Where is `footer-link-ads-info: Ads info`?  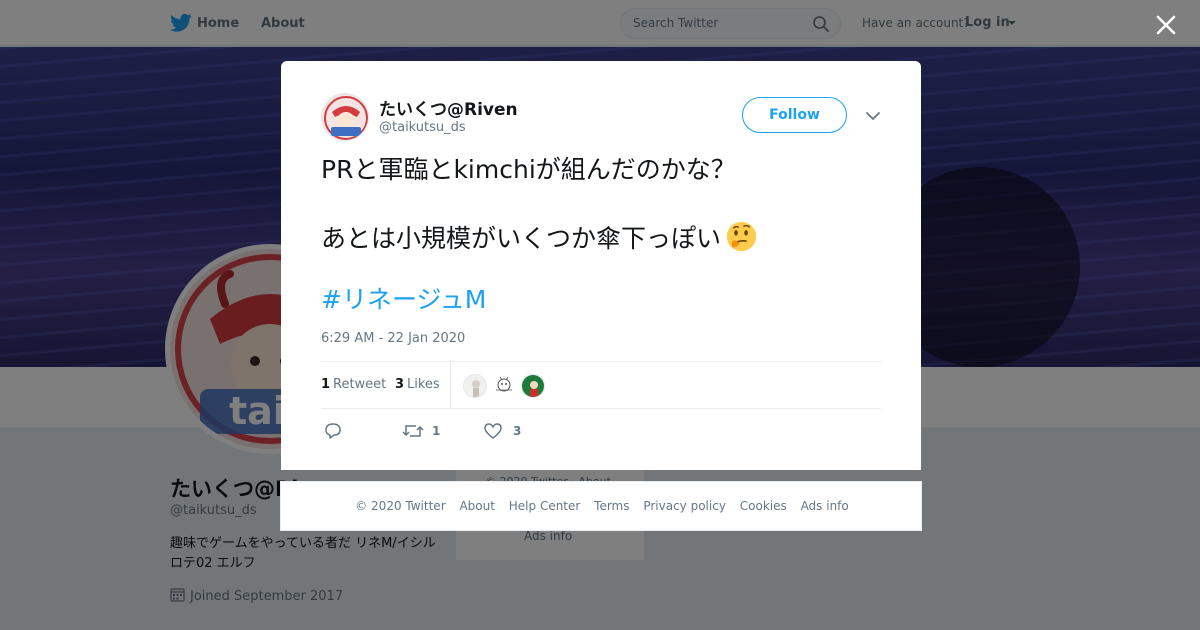
footer-link-ads-info: Ads info is located at coordinates (825, 506).